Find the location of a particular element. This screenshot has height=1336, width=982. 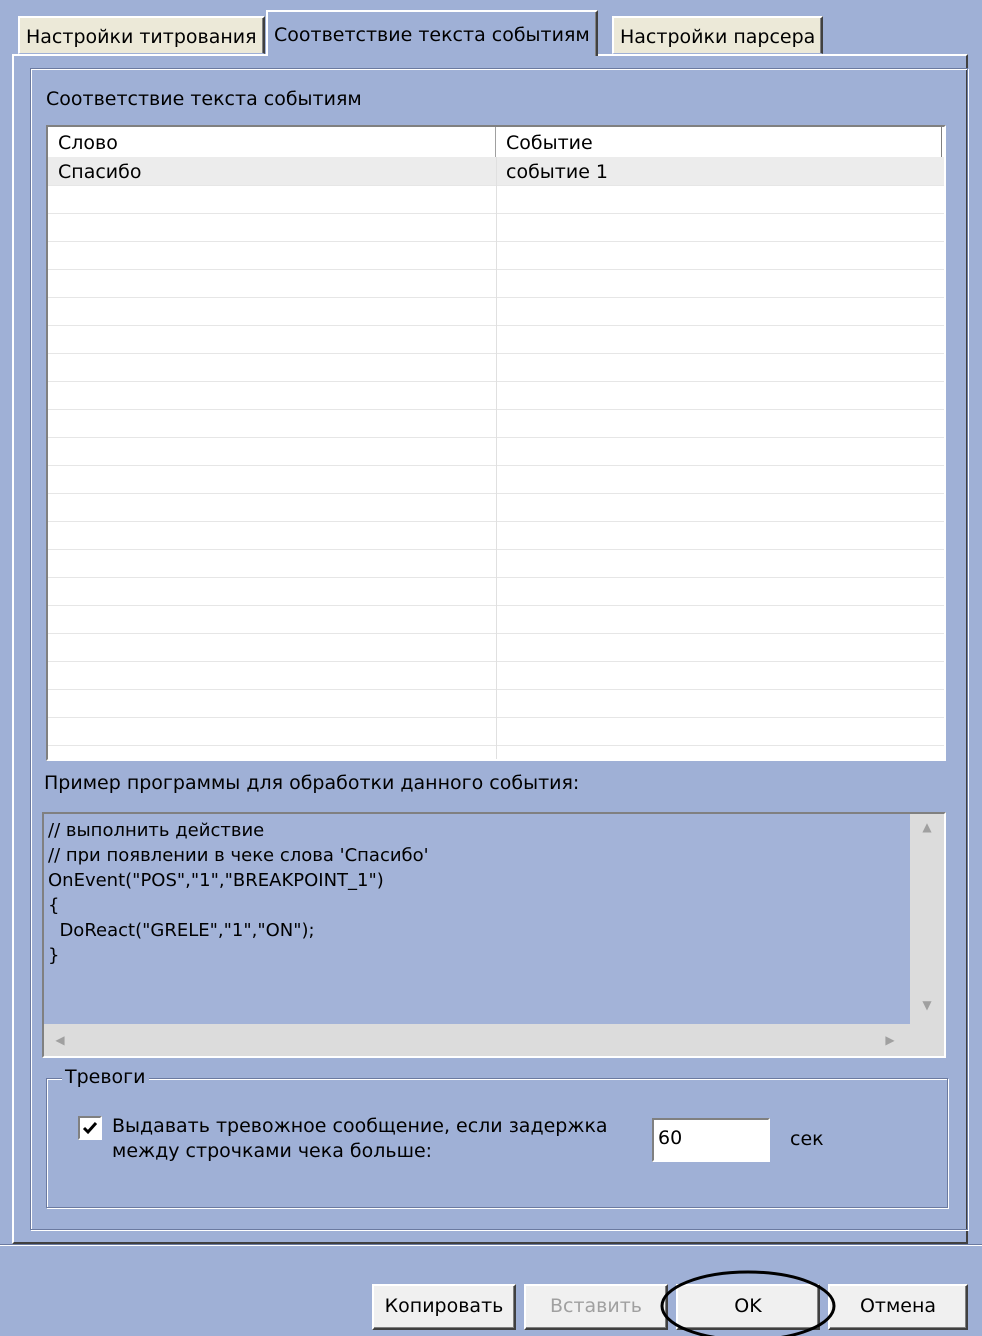

table-header: Слово Событие is located at coordinates (496, 142).